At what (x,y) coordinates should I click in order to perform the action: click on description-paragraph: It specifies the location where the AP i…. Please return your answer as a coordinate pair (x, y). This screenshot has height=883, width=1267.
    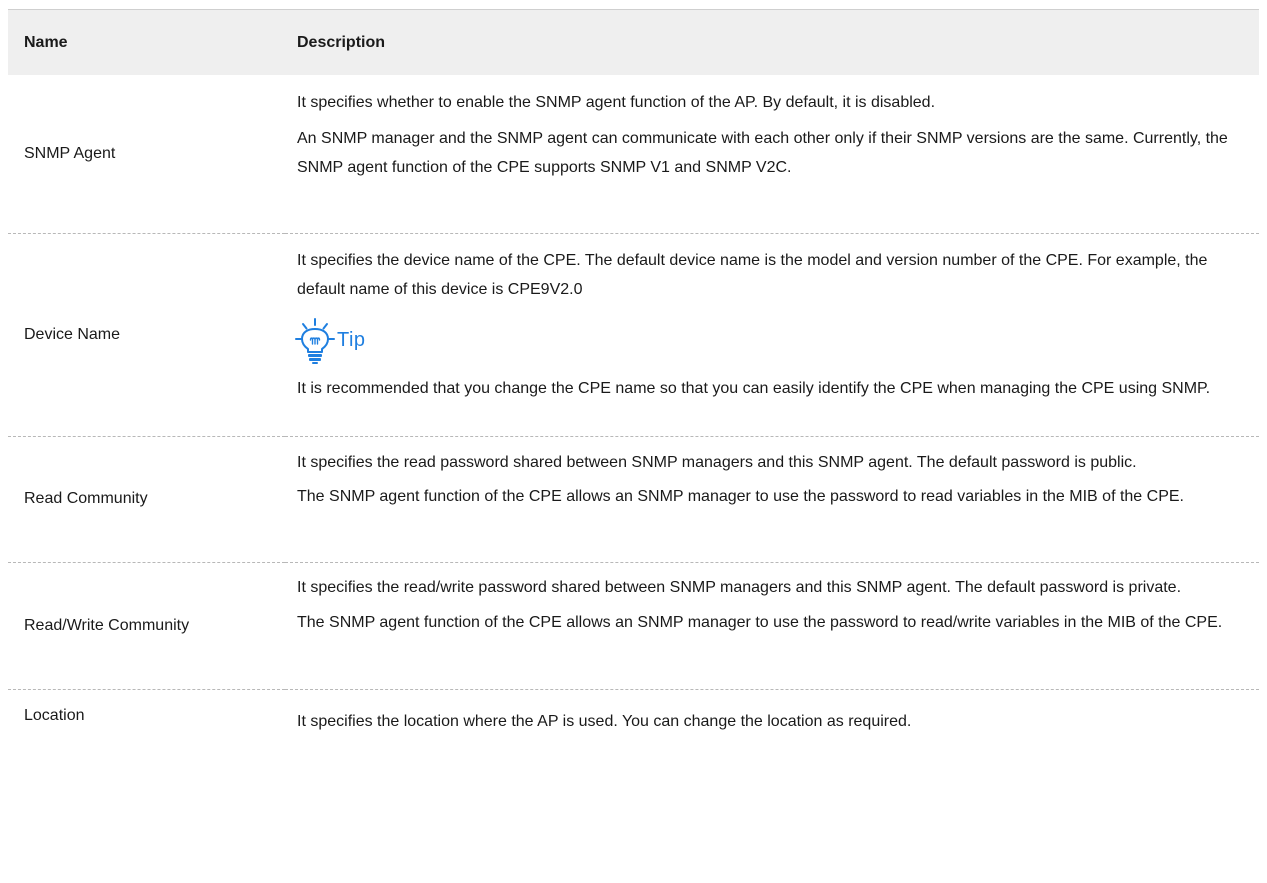
    Looking at the image, I should click on (604, 721).